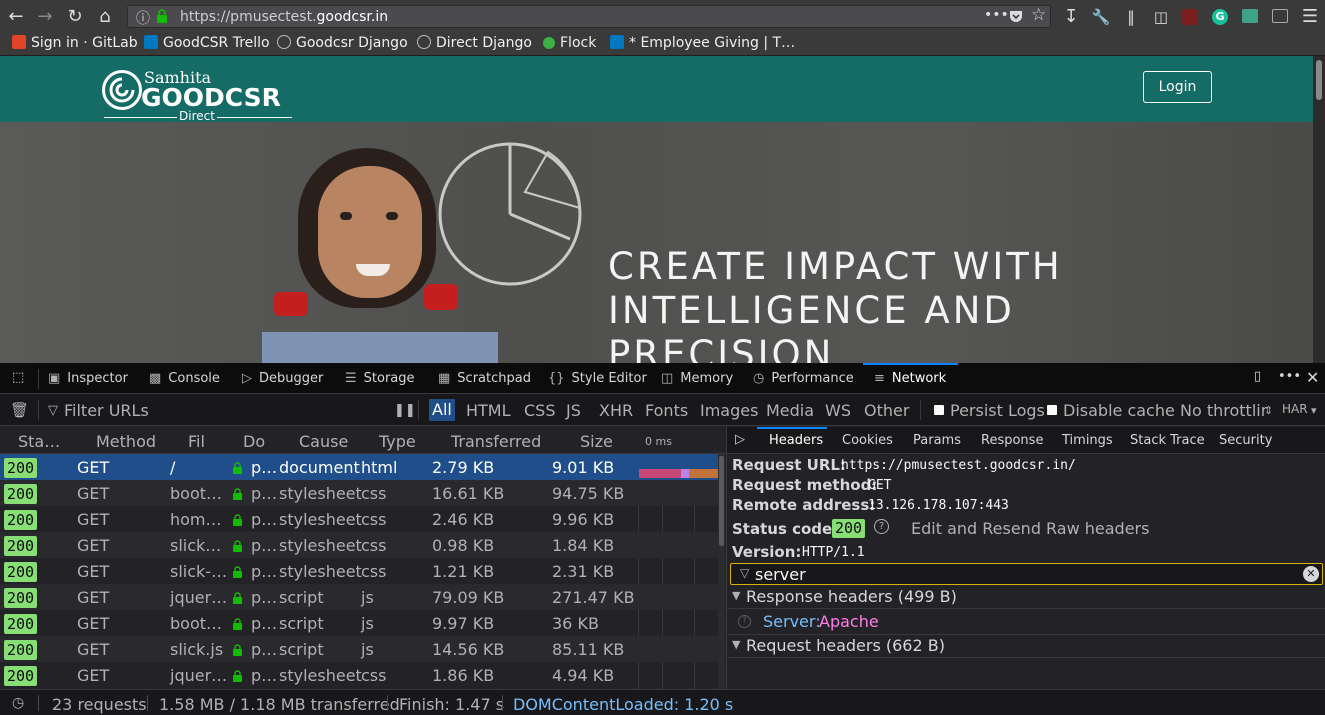  I want to click on table-row: 200 GET hom… p… stylesheet css 2.46 KB 9.96 KB, so click(362, 519).